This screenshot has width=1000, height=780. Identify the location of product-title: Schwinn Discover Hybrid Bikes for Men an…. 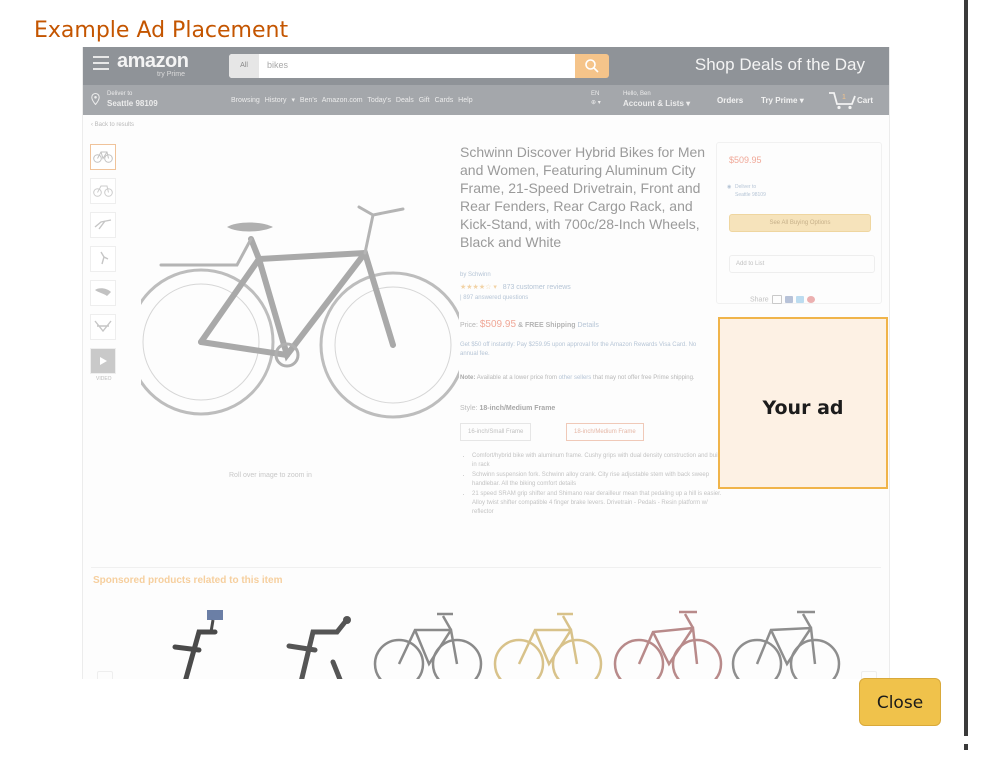
(583, 197).